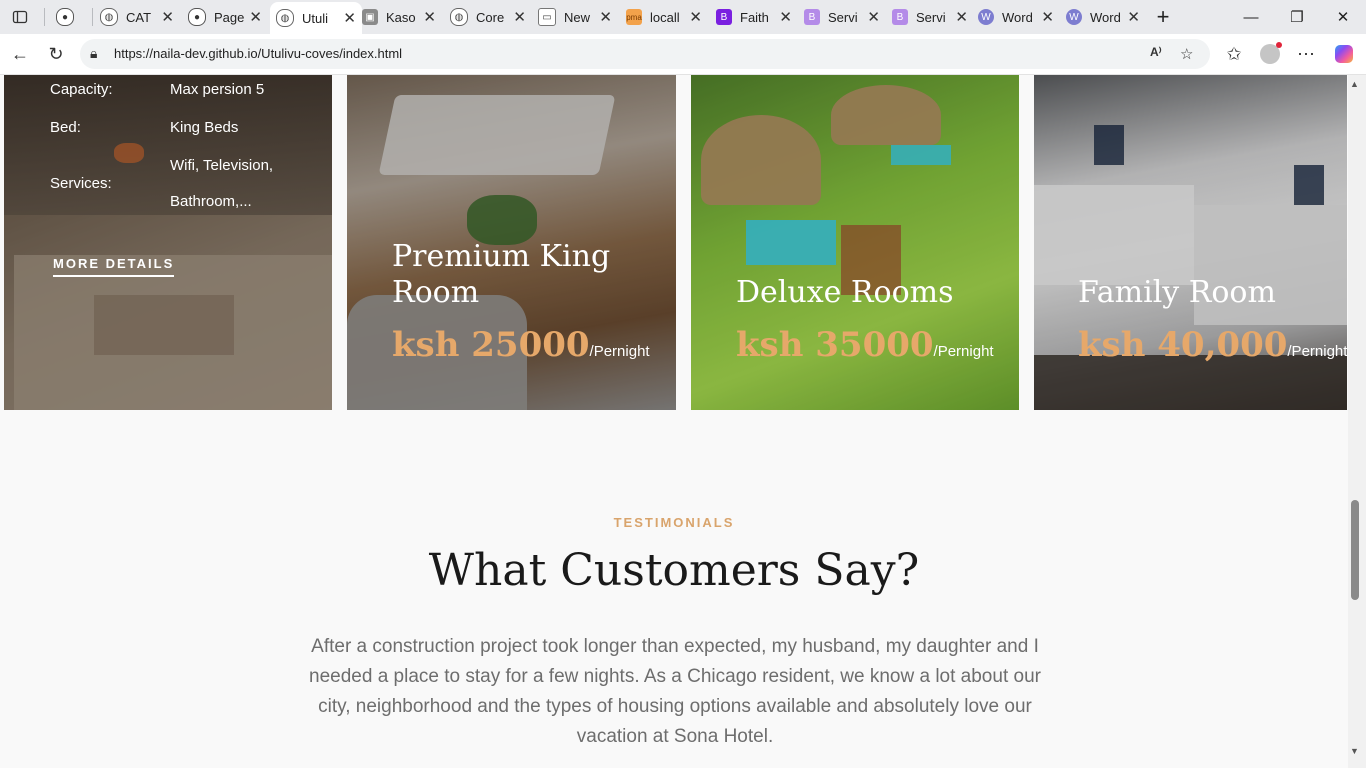 Image resolution: width=1366 pixels, height=768 pixels. Describe the element at coordinates (1354, 84) in the screenshot. I see `scroll-up-arrow-icon: ▲` at that location.